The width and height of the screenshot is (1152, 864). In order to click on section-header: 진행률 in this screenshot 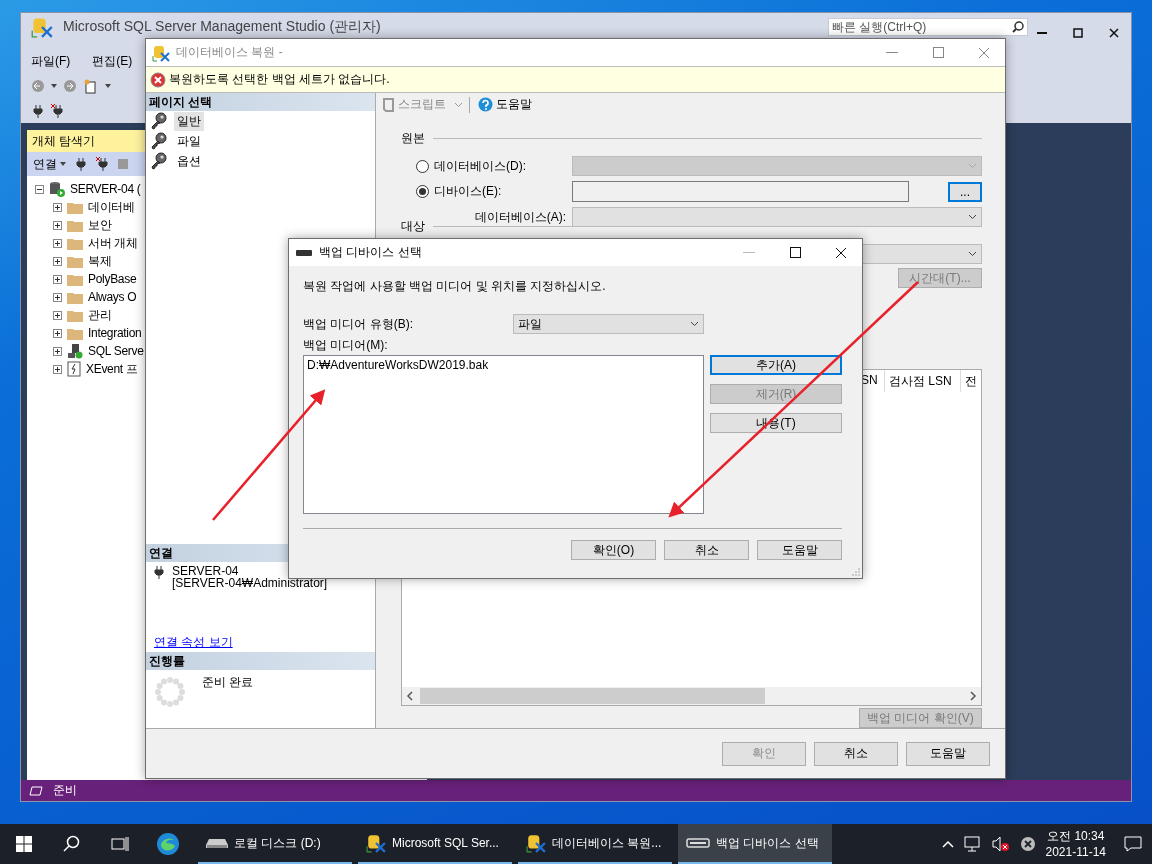, I will do `click(260, 661)`.